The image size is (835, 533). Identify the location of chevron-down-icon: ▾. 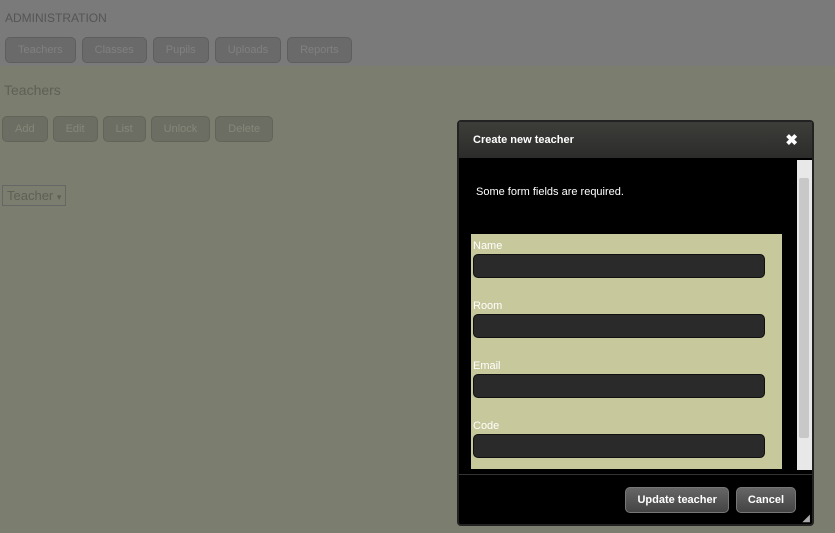
(59, 197).